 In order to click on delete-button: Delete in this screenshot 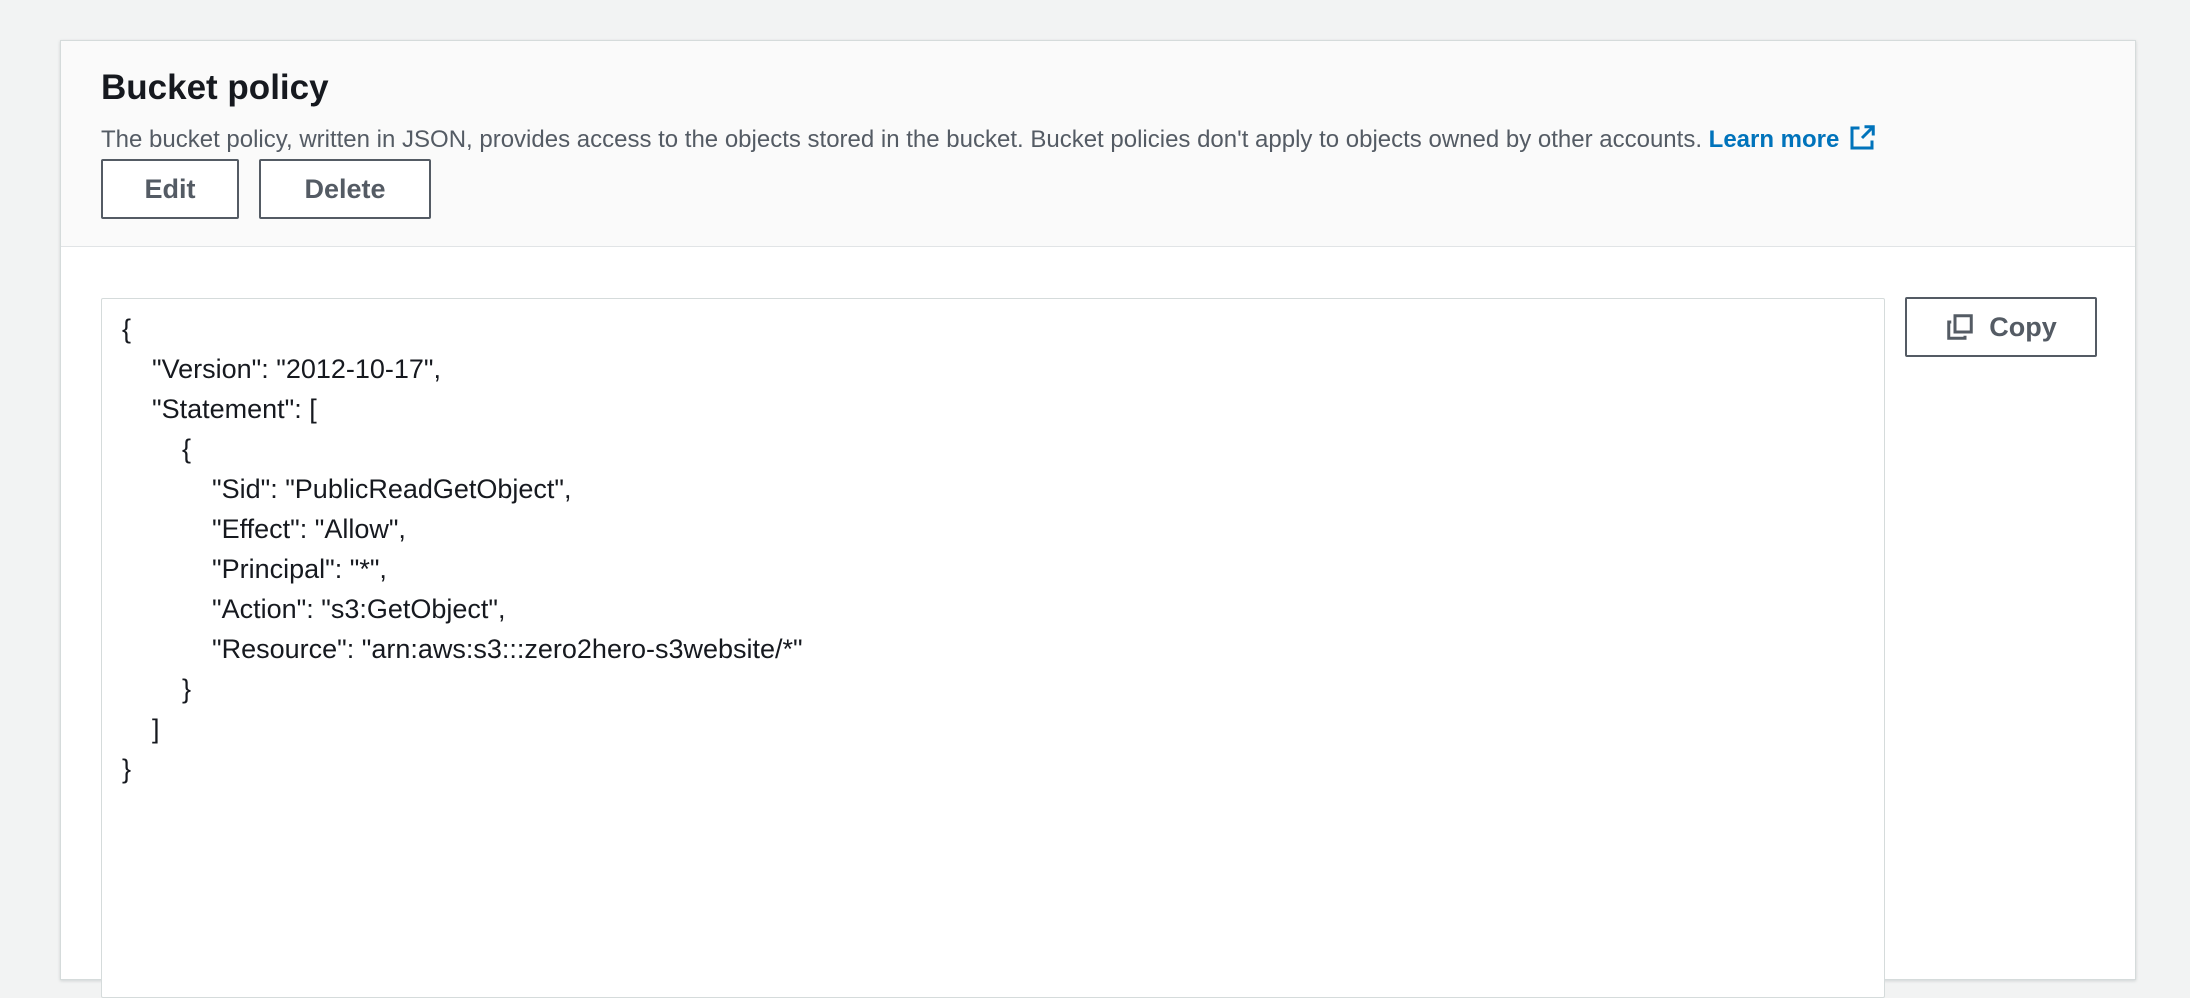, I will do `click(345, 189)`.